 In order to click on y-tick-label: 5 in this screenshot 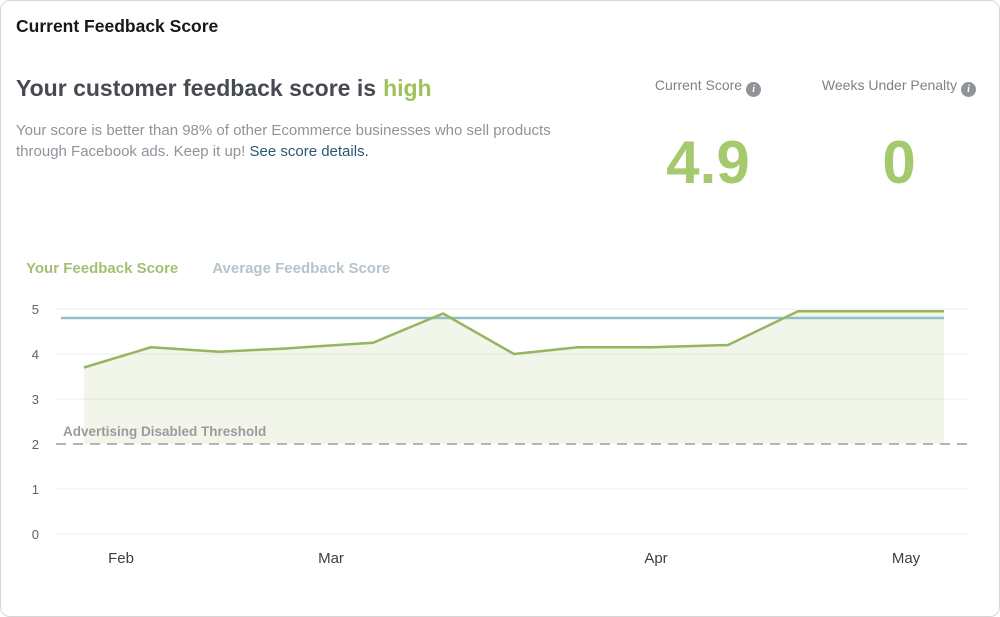, I will do `click(35, 309)`.